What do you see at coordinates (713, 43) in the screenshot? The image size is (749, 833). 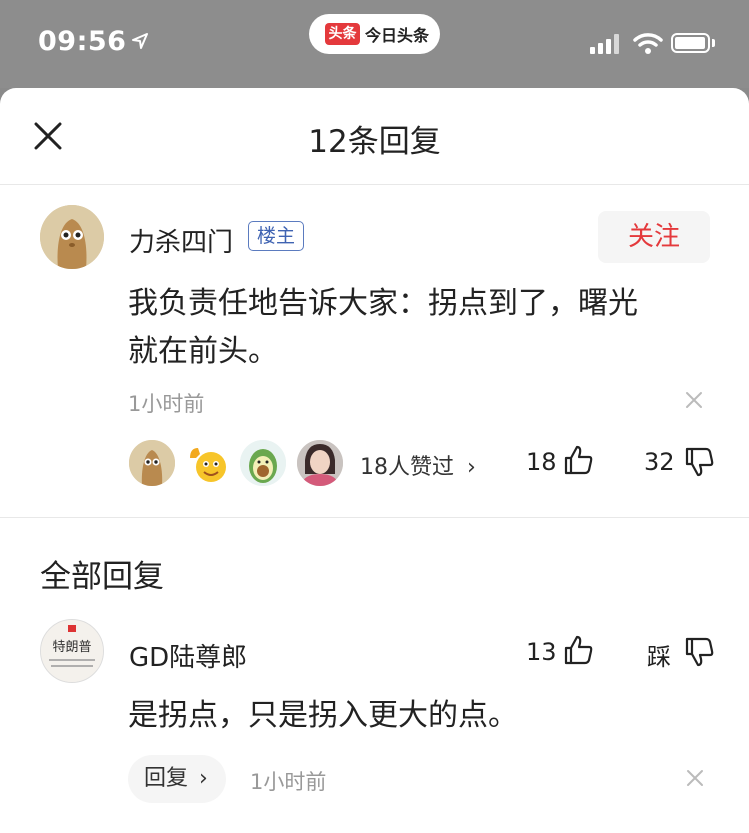 I see `battery-cap` at bounding box center [713, 43].